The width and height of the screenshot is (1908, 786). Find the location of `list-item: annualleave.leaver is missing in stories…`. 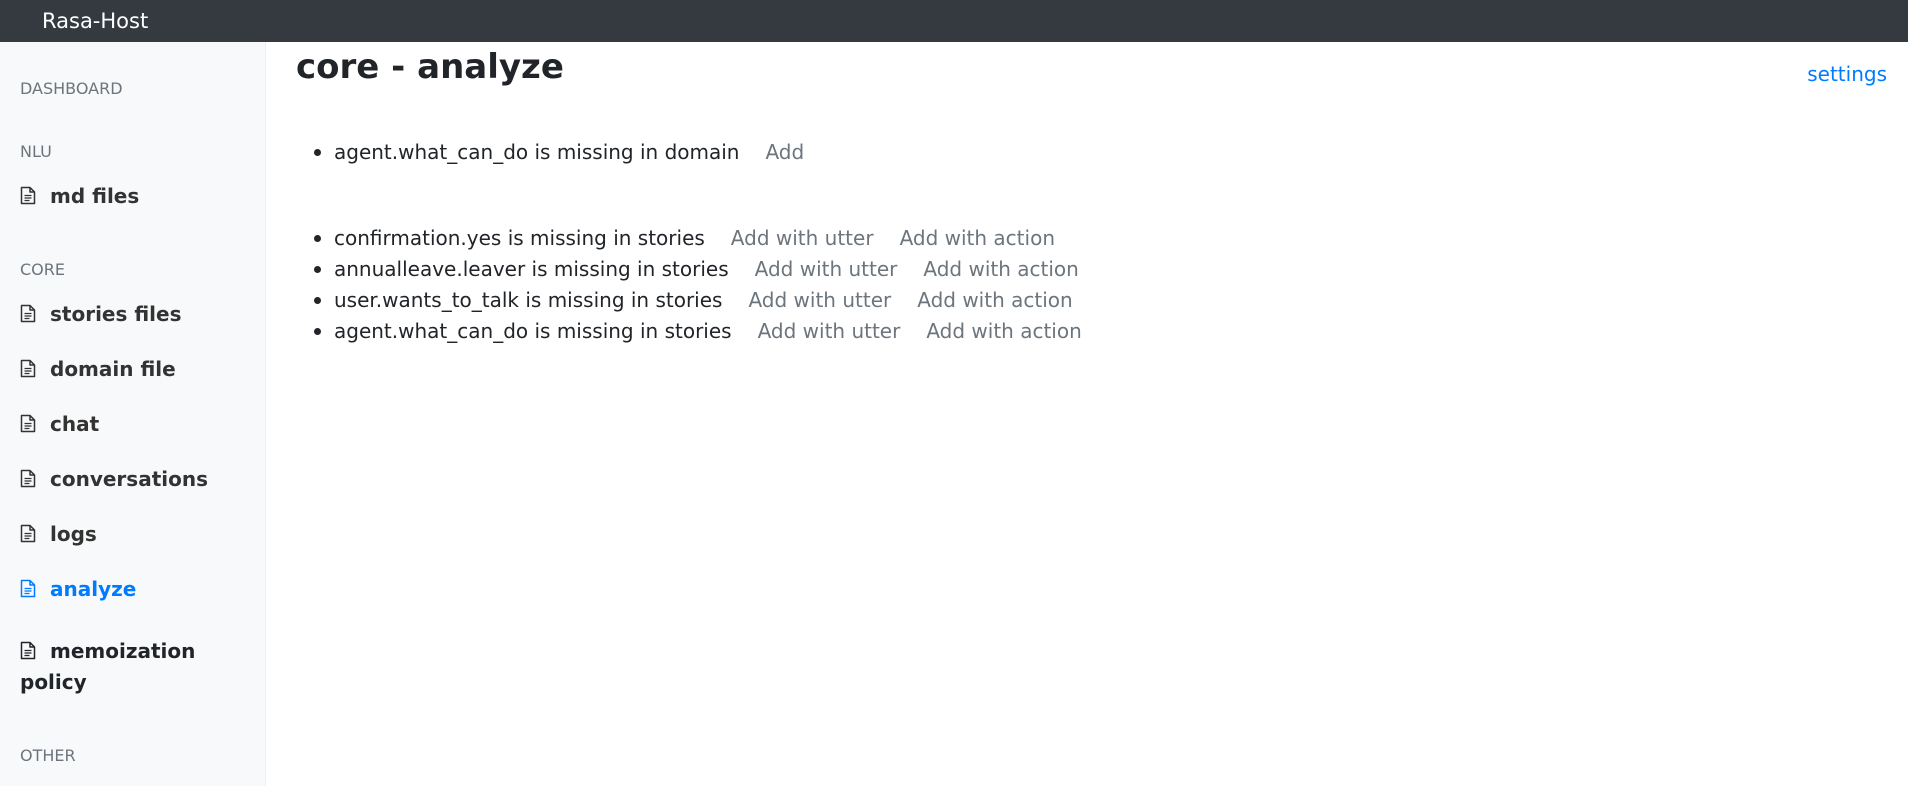

list-item: annualleave.leaver is missing in stories… is located at coordinates (698, 269).